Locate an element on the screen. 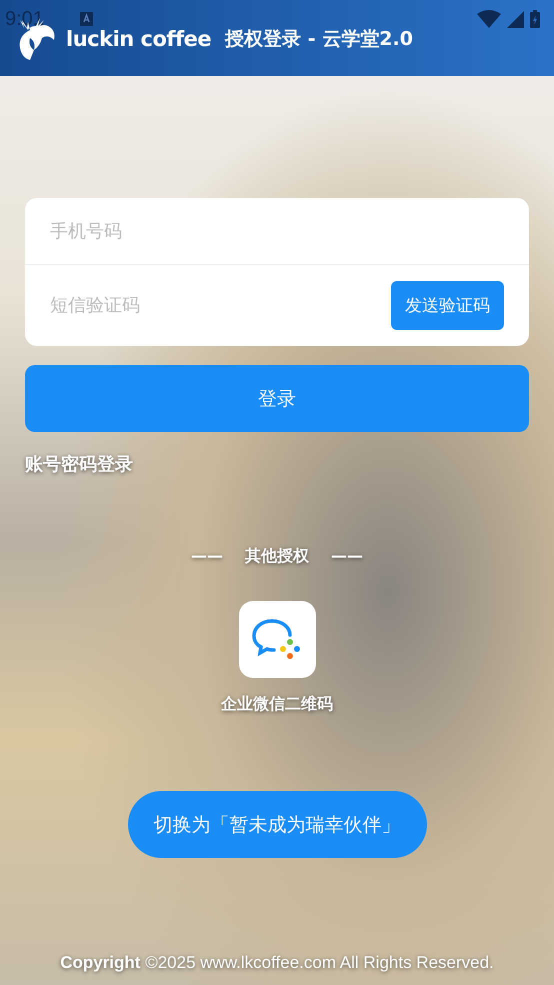 Image resolution: width=554 pixels, height=985 pixels. notification-icon is located at coordinates (86, 19).